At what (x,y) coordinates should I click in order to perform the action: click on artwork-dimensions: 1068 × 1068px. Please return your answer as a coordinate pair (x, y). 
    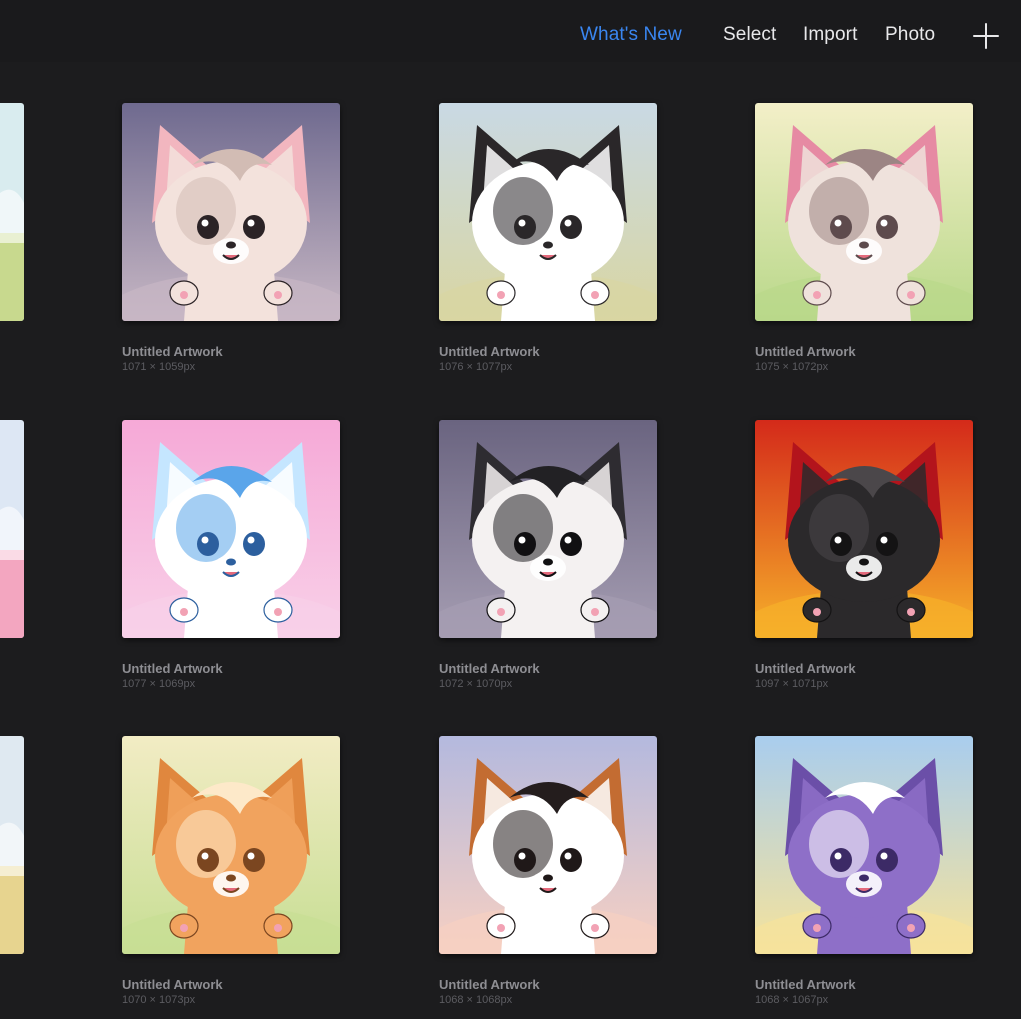
    Looking at the image, I should click on (476, 1000).